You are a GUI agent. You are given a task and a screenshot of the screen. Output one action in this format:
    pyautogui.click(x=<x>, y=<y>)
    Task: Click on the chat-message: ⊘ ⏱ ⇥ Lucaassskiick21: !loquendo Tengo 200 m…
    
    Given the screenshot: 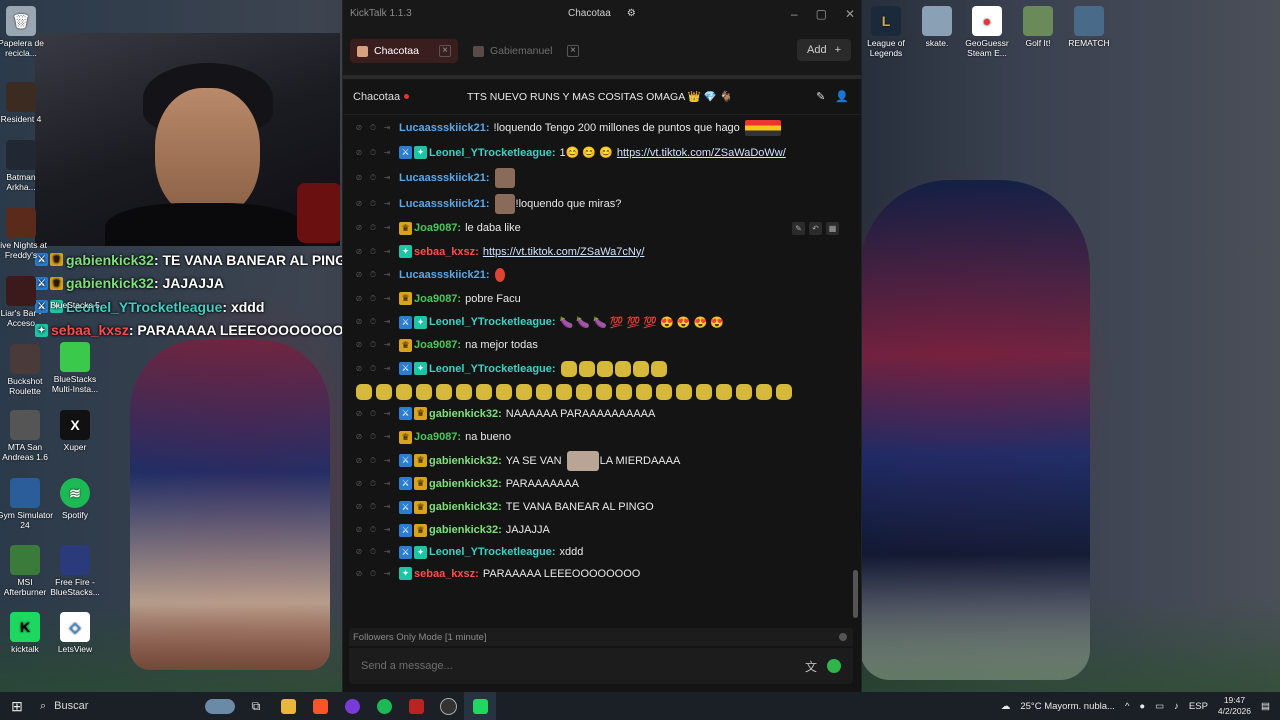 What is the action you would take?
    pyautogui.click(x=598, y=128)
    